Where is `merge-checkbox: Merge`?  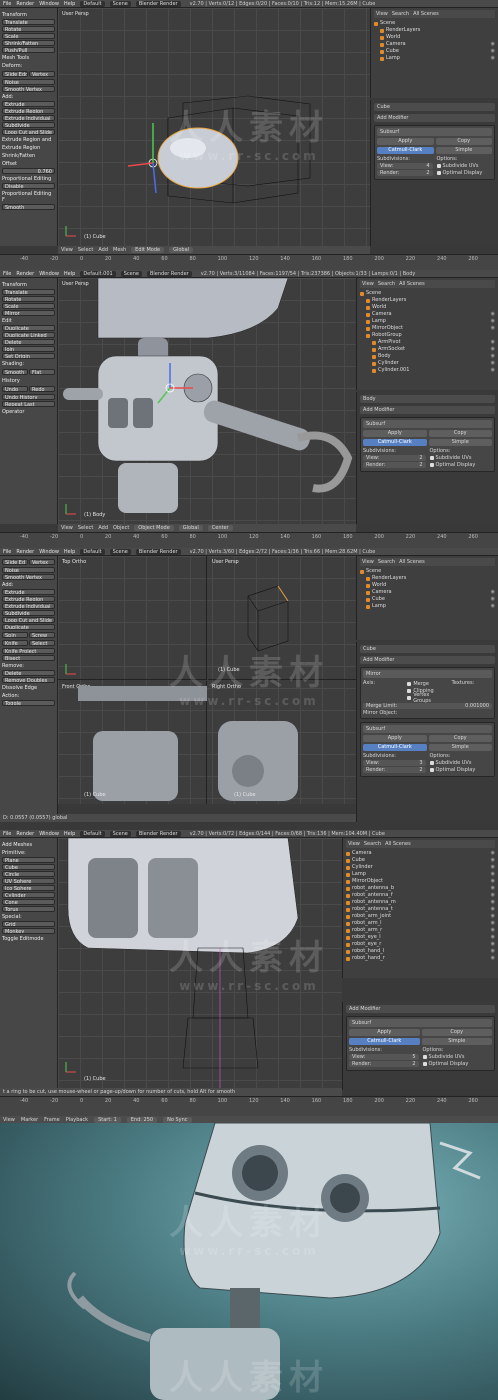
merge-checkbox: Merge is located at coordinates (427, 684).